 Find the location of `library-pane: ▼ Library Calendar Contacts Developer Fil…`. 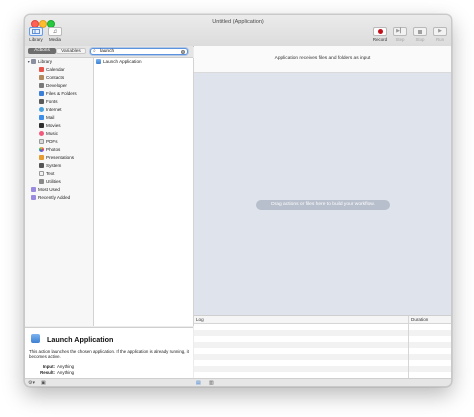

library-pane: ▼ Library Calendar Contacts Developer Fil… is located at coordinates (59, 192).